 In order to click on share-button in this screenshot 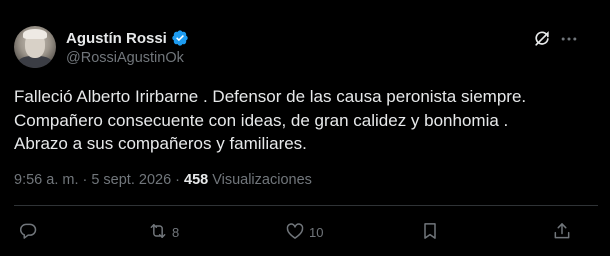, I will do `click(562, 232)`.